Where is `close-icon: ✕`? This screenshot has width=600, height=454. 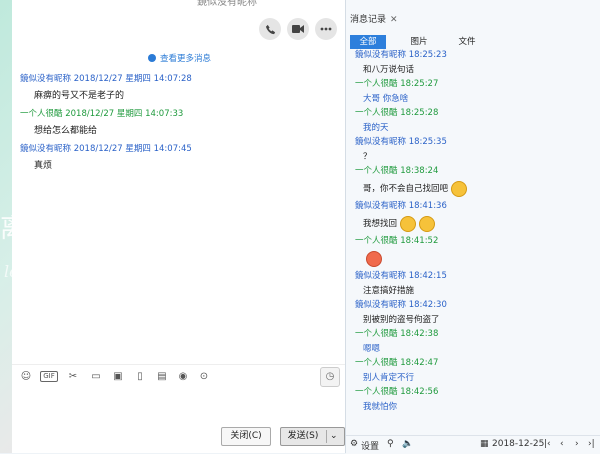 close-icon: ✕ is located at coordinates (394, 20).